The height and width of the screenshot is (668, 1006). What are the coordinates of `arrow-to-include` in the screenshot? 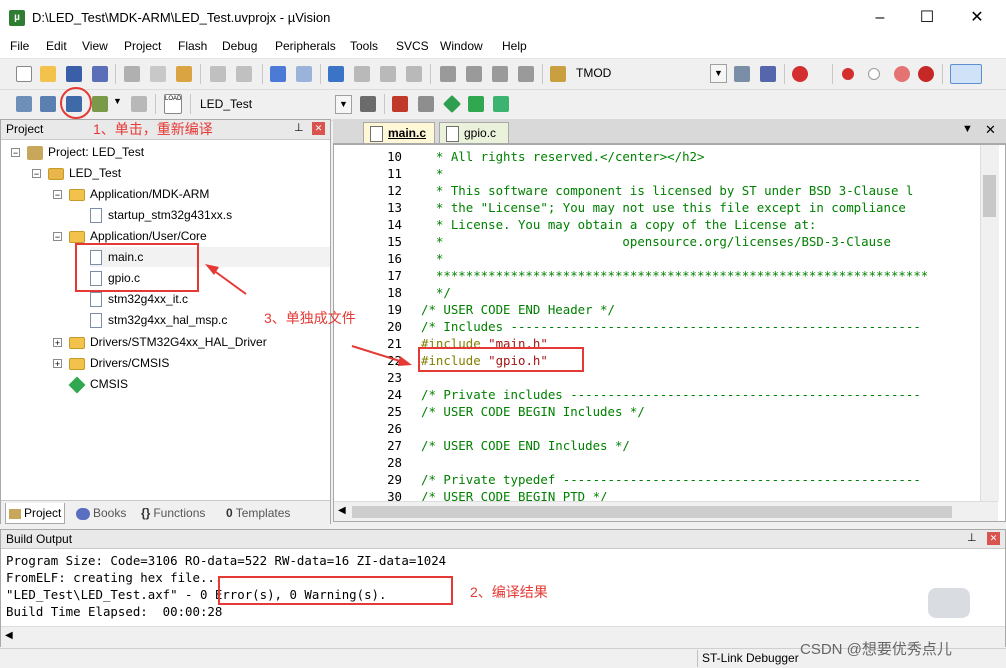 It's located at (377, 354).